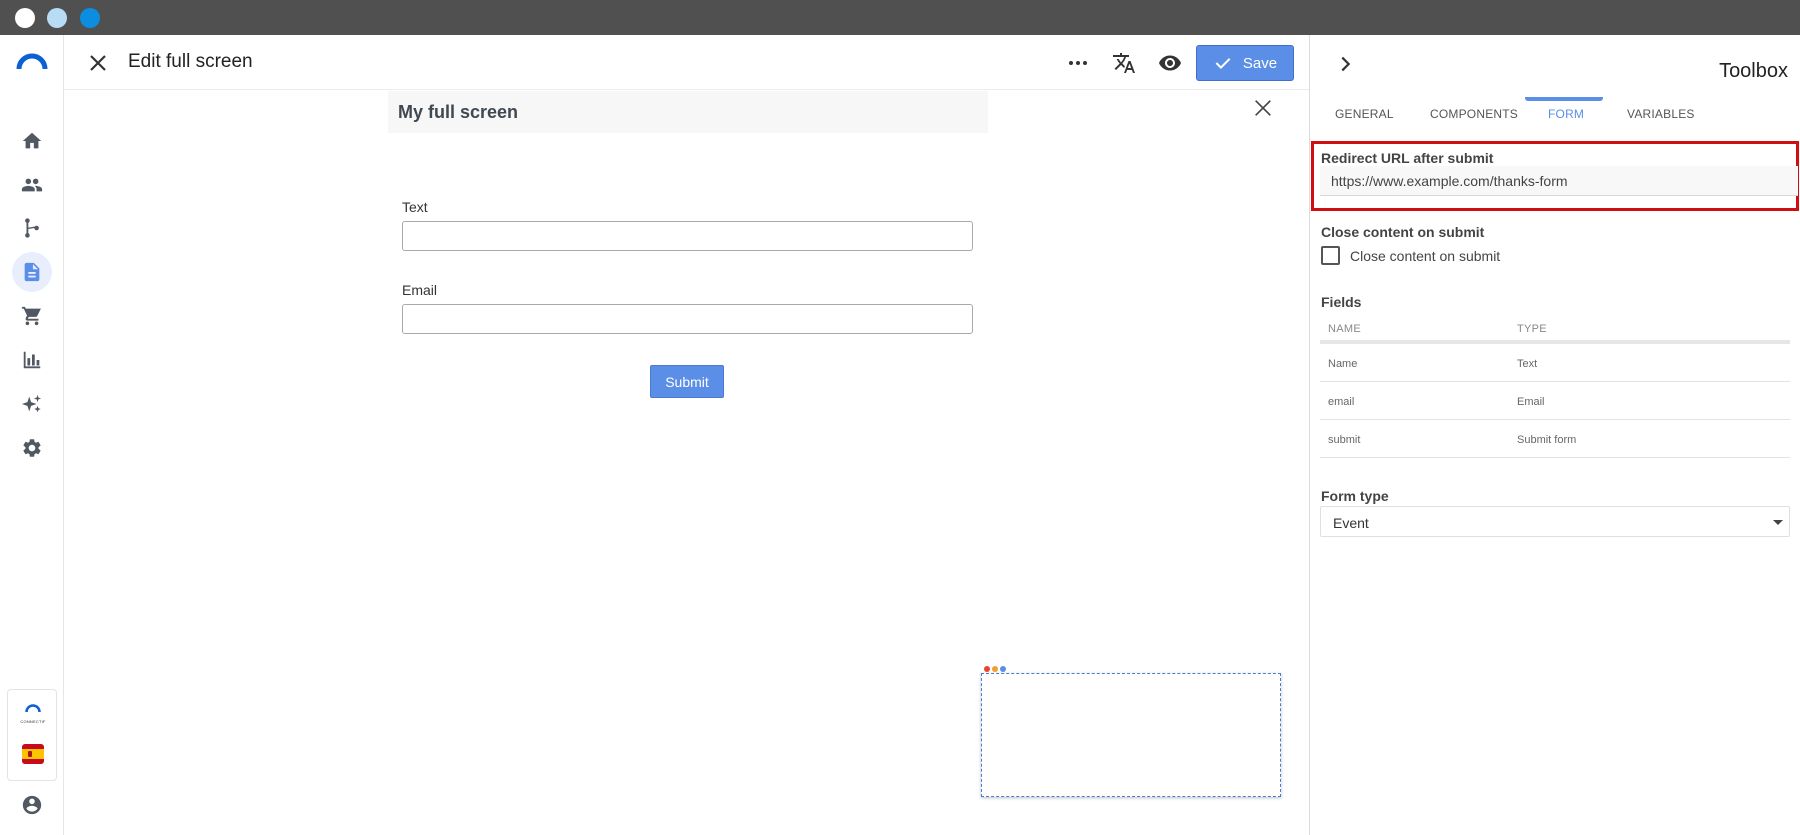  I want to click on field-type: Email, so click(1531, 402).